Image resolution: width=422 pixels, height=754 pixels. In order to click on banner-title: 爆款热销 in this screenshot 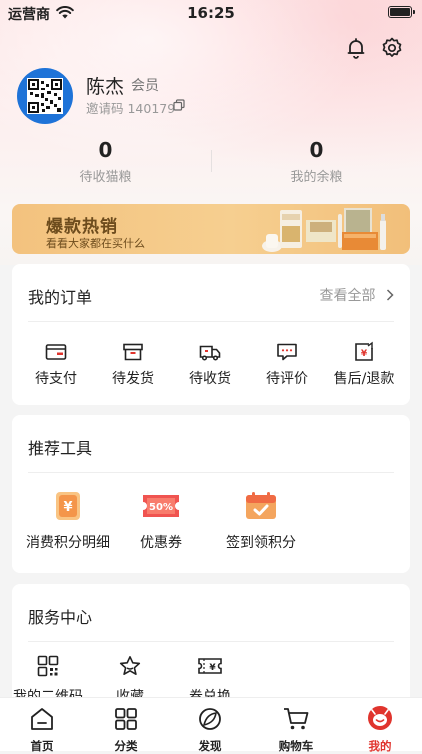, I will do `click(82, 227)`.